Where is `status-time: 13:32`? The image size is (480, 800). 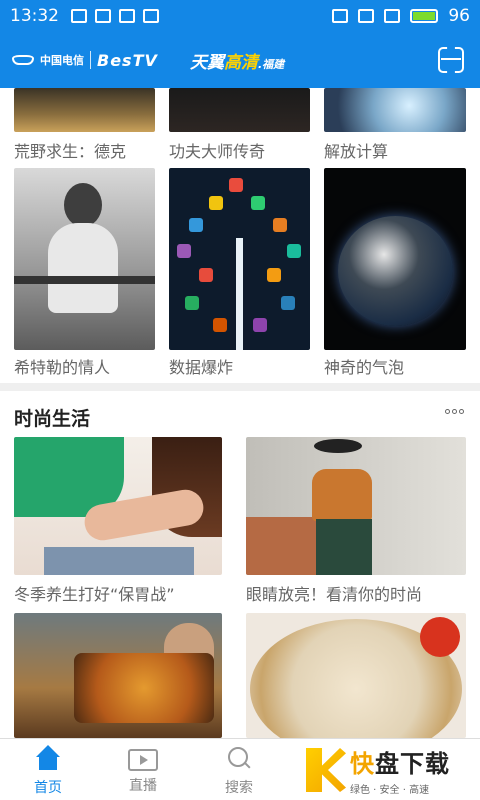
status-time: 13:32 is located at coordinates (34, 16).